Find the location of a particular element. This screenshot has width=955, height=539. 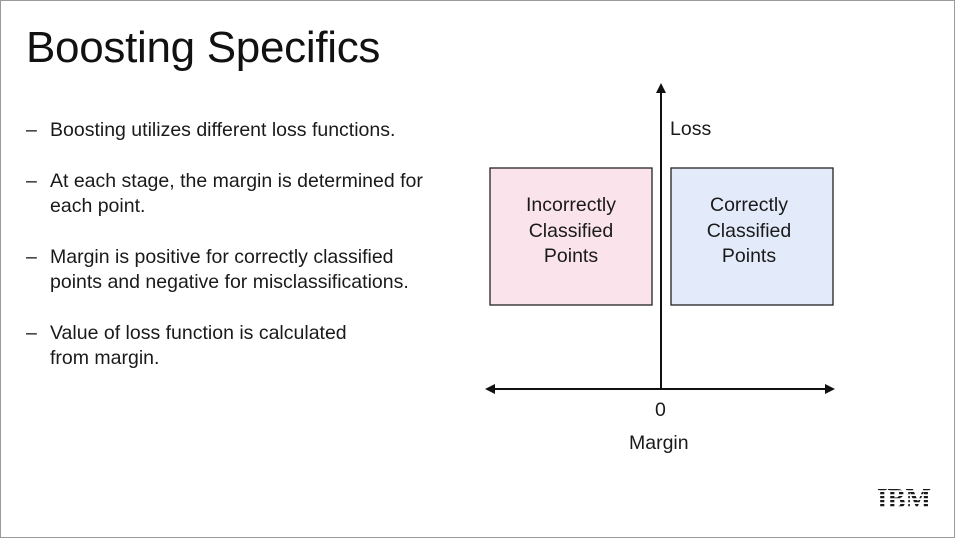

loss-axis-label: Loss is located at coordinates (691, 129).